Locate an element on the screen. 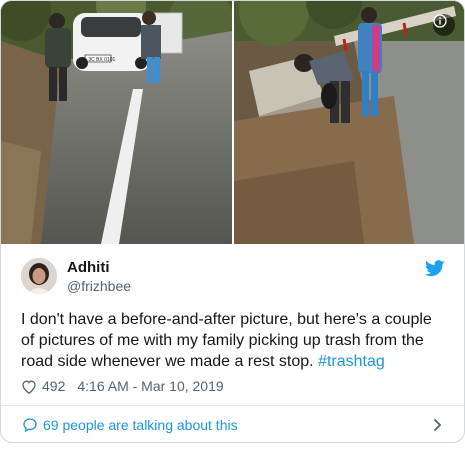 Image resolution: width=465 pixels, height=454 pixels. author-handle: @frizhbee is located at coordinates (99, 286).